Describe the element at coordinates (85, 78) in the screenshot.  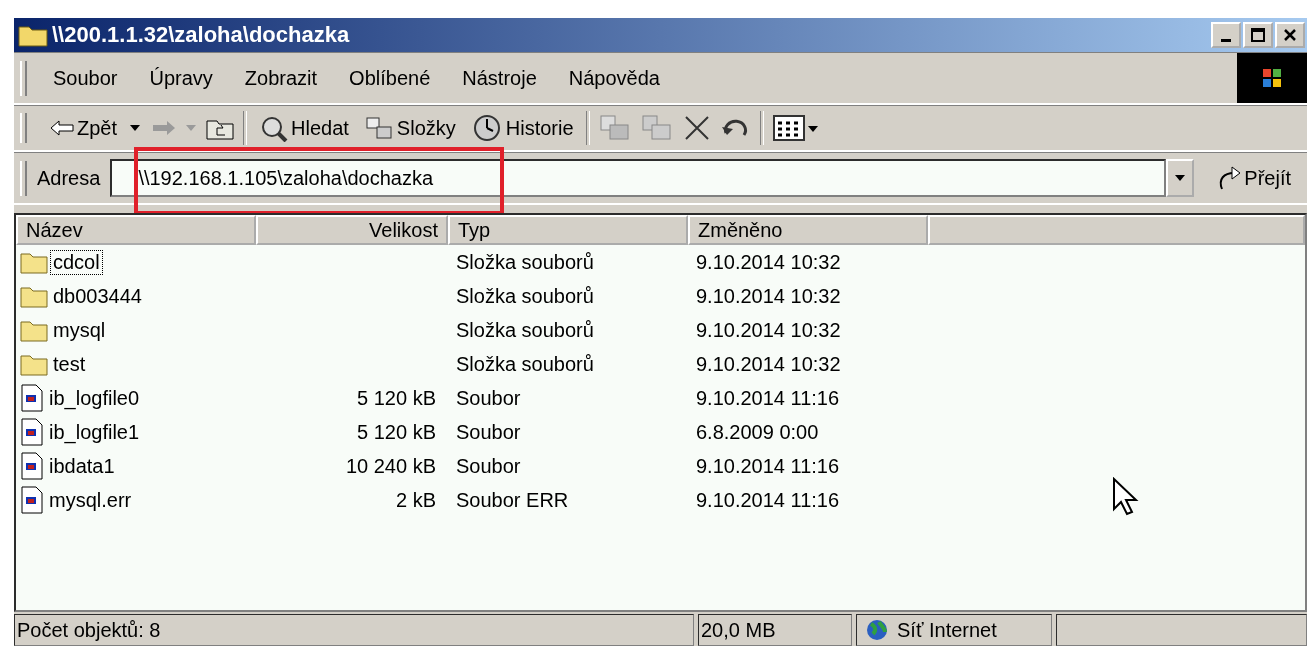
I see `menu-item: Soubor` at that location.